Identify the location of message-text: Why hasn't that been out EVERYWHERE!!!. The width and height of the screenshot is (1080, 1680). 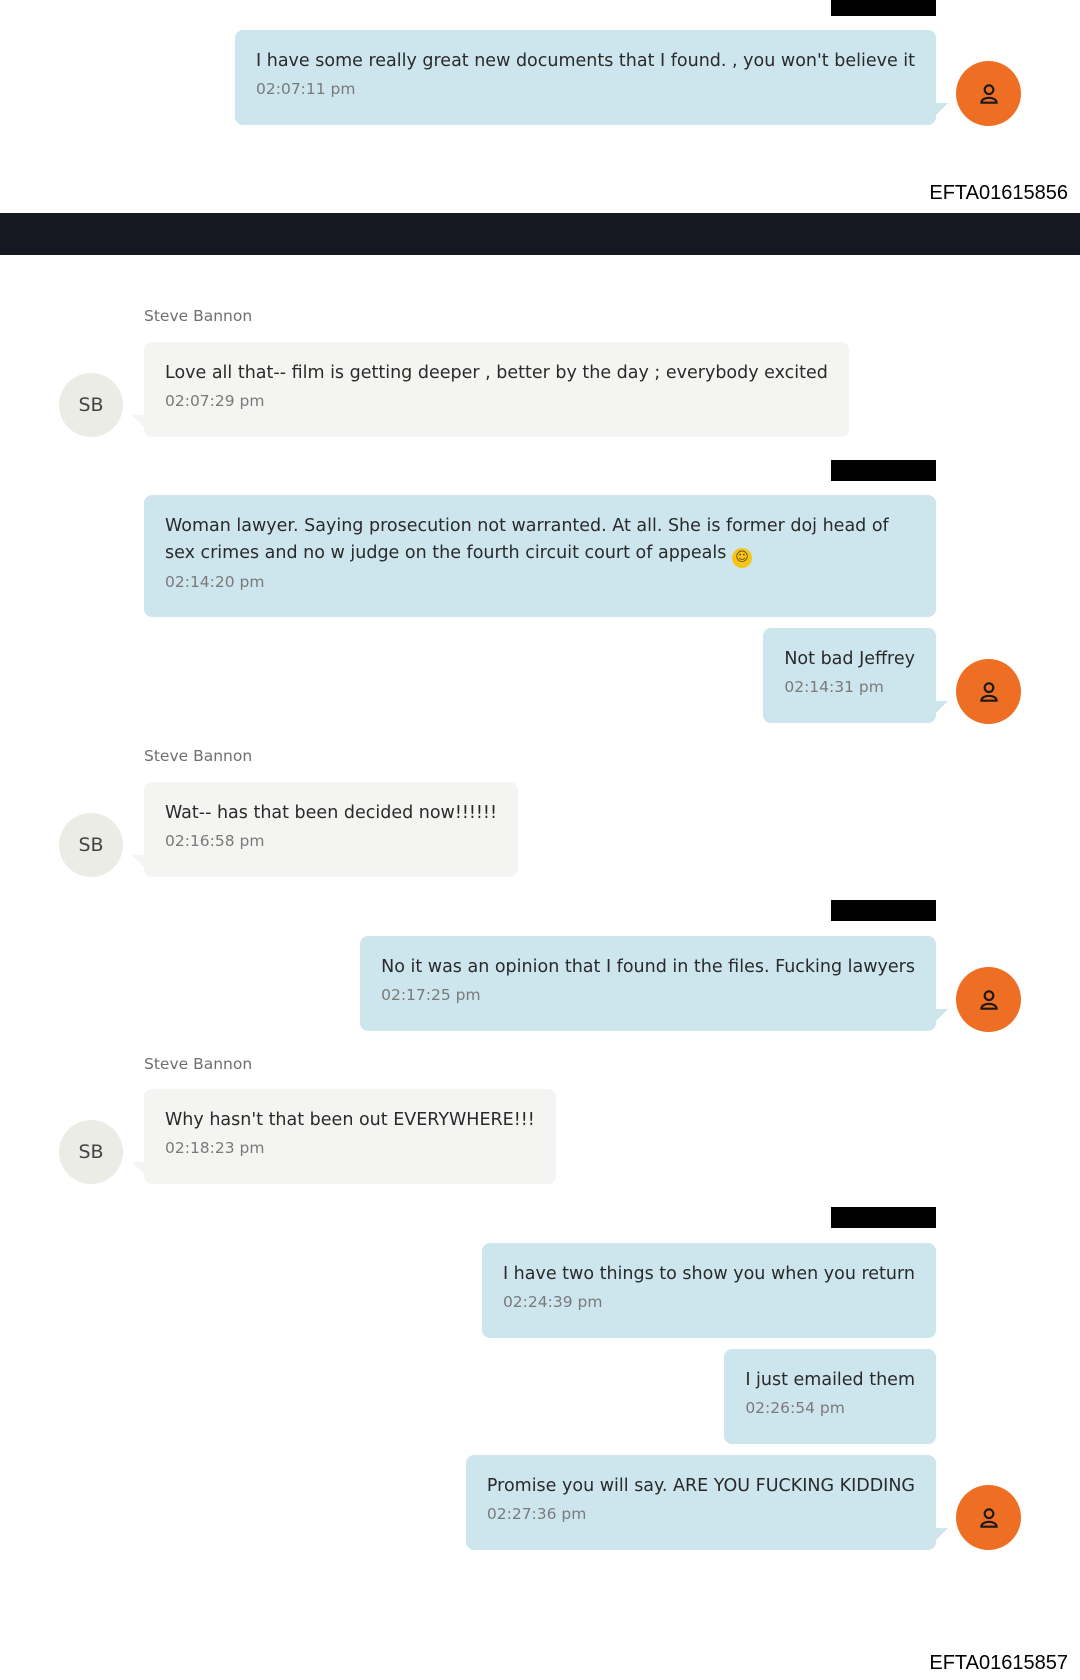
(350, 1120).